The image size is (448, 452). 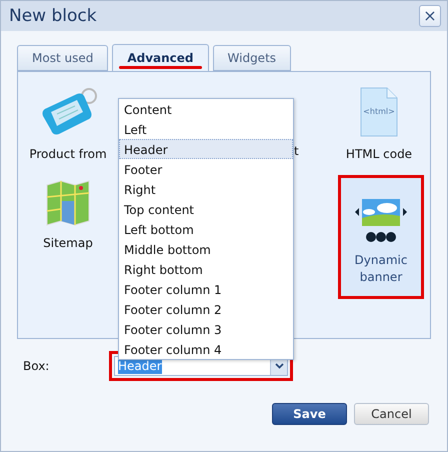 I want to click on dropdown-option: Right, so click(x=206, y=189).